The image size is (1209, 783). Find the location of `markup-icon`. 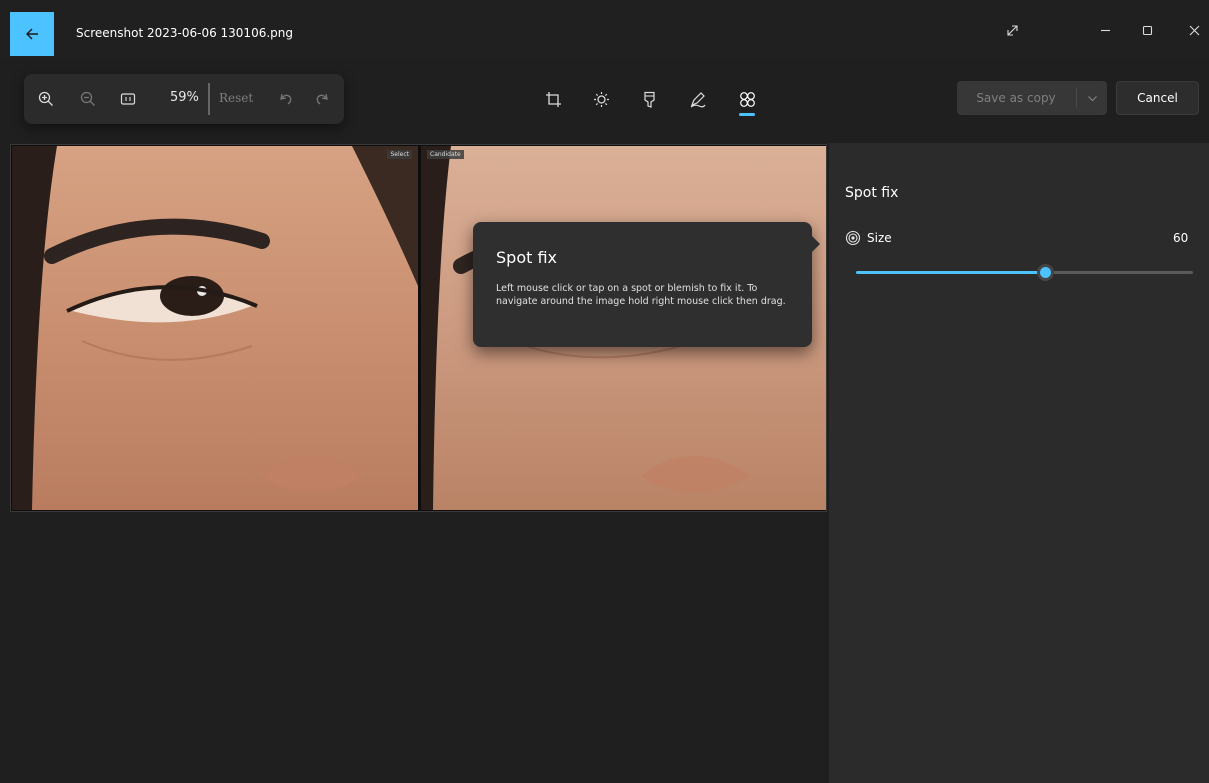

markup-icon is located at coordinates (697, 99).